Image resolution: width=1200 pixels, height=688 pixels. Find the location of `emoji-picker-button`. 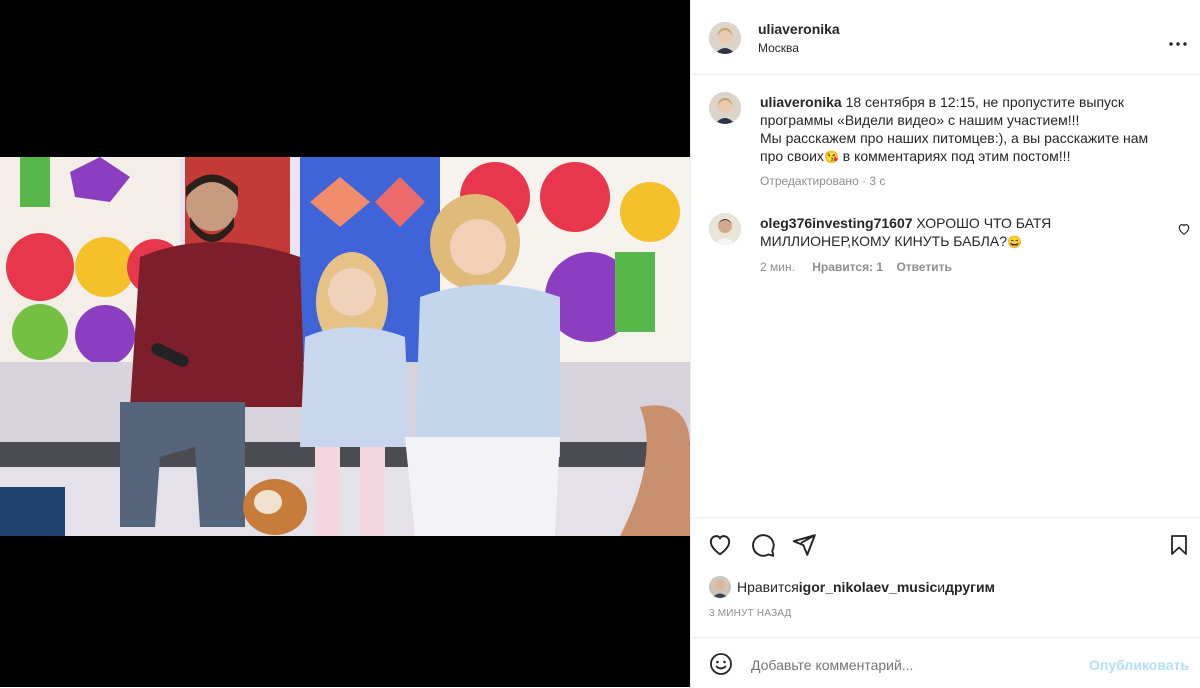

emoji-picker-button is located at coordinates (721, 666).